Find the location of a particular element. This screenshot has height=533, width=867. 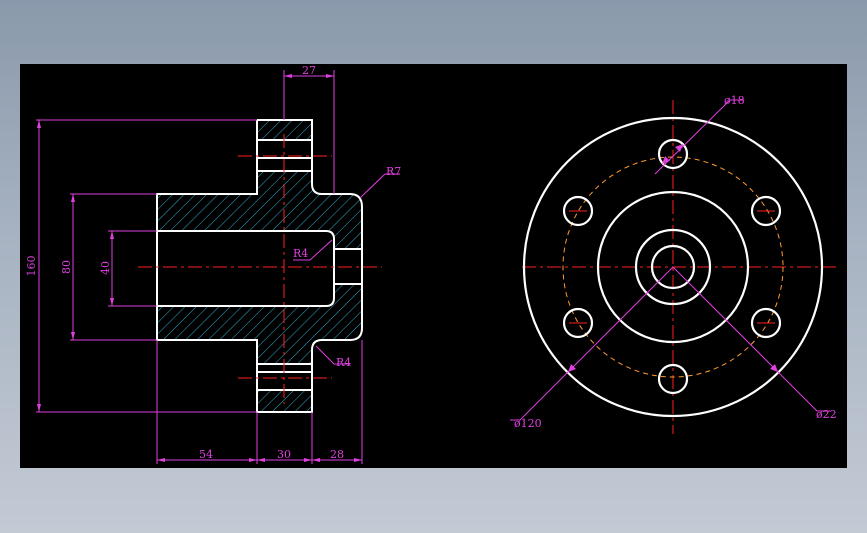

dim-hub-length: 54 is located at coordinates (206, 454).